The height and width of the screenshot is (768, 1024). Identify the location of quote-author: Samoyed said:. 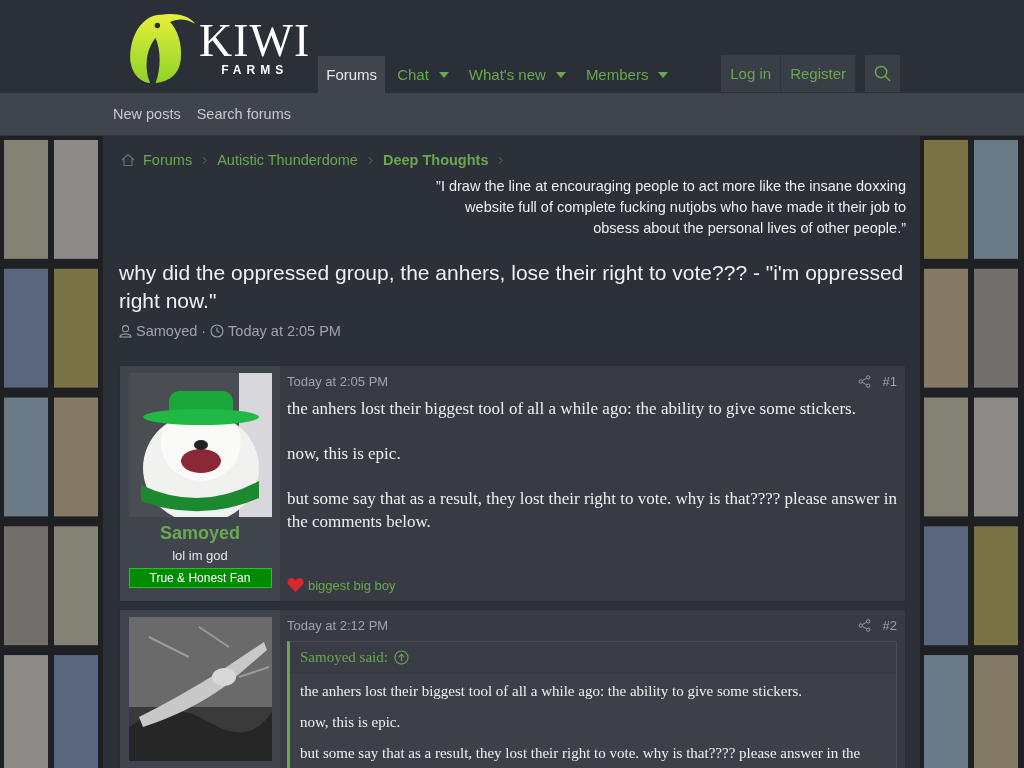
(344, 657).